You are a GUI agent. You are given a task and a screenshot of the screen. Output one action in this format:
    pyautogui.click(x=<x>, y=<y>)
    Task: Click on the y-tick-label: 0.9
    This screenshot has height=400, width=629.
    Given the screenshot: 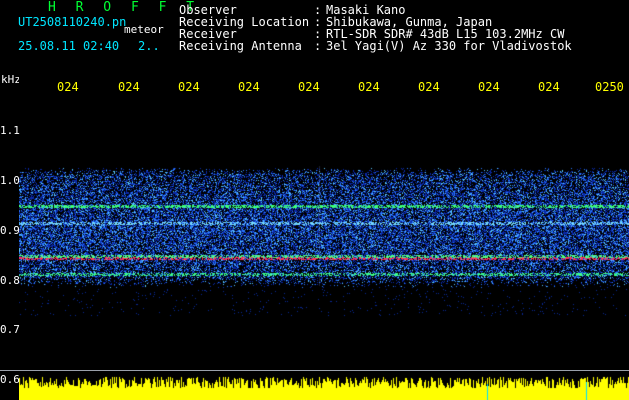 What is the action you would take?
    pyautogui.click(x=10, y=230)
    